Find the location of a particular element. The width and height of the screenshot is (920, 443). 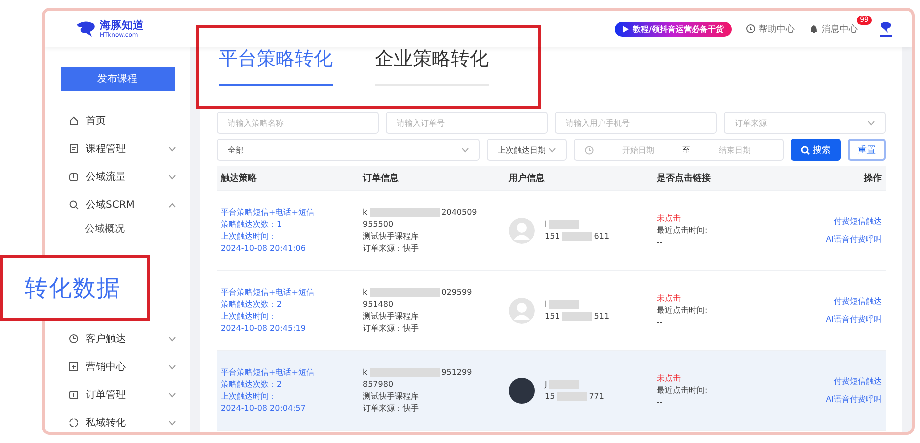

strategy-text: 策略触达次数：2 is located at coordinates (252, 304).